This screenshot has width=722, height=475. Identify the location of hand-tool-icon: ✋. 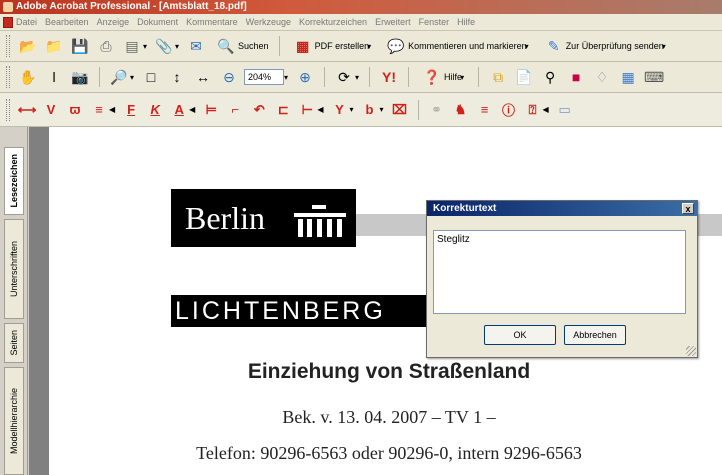
(28, 77).